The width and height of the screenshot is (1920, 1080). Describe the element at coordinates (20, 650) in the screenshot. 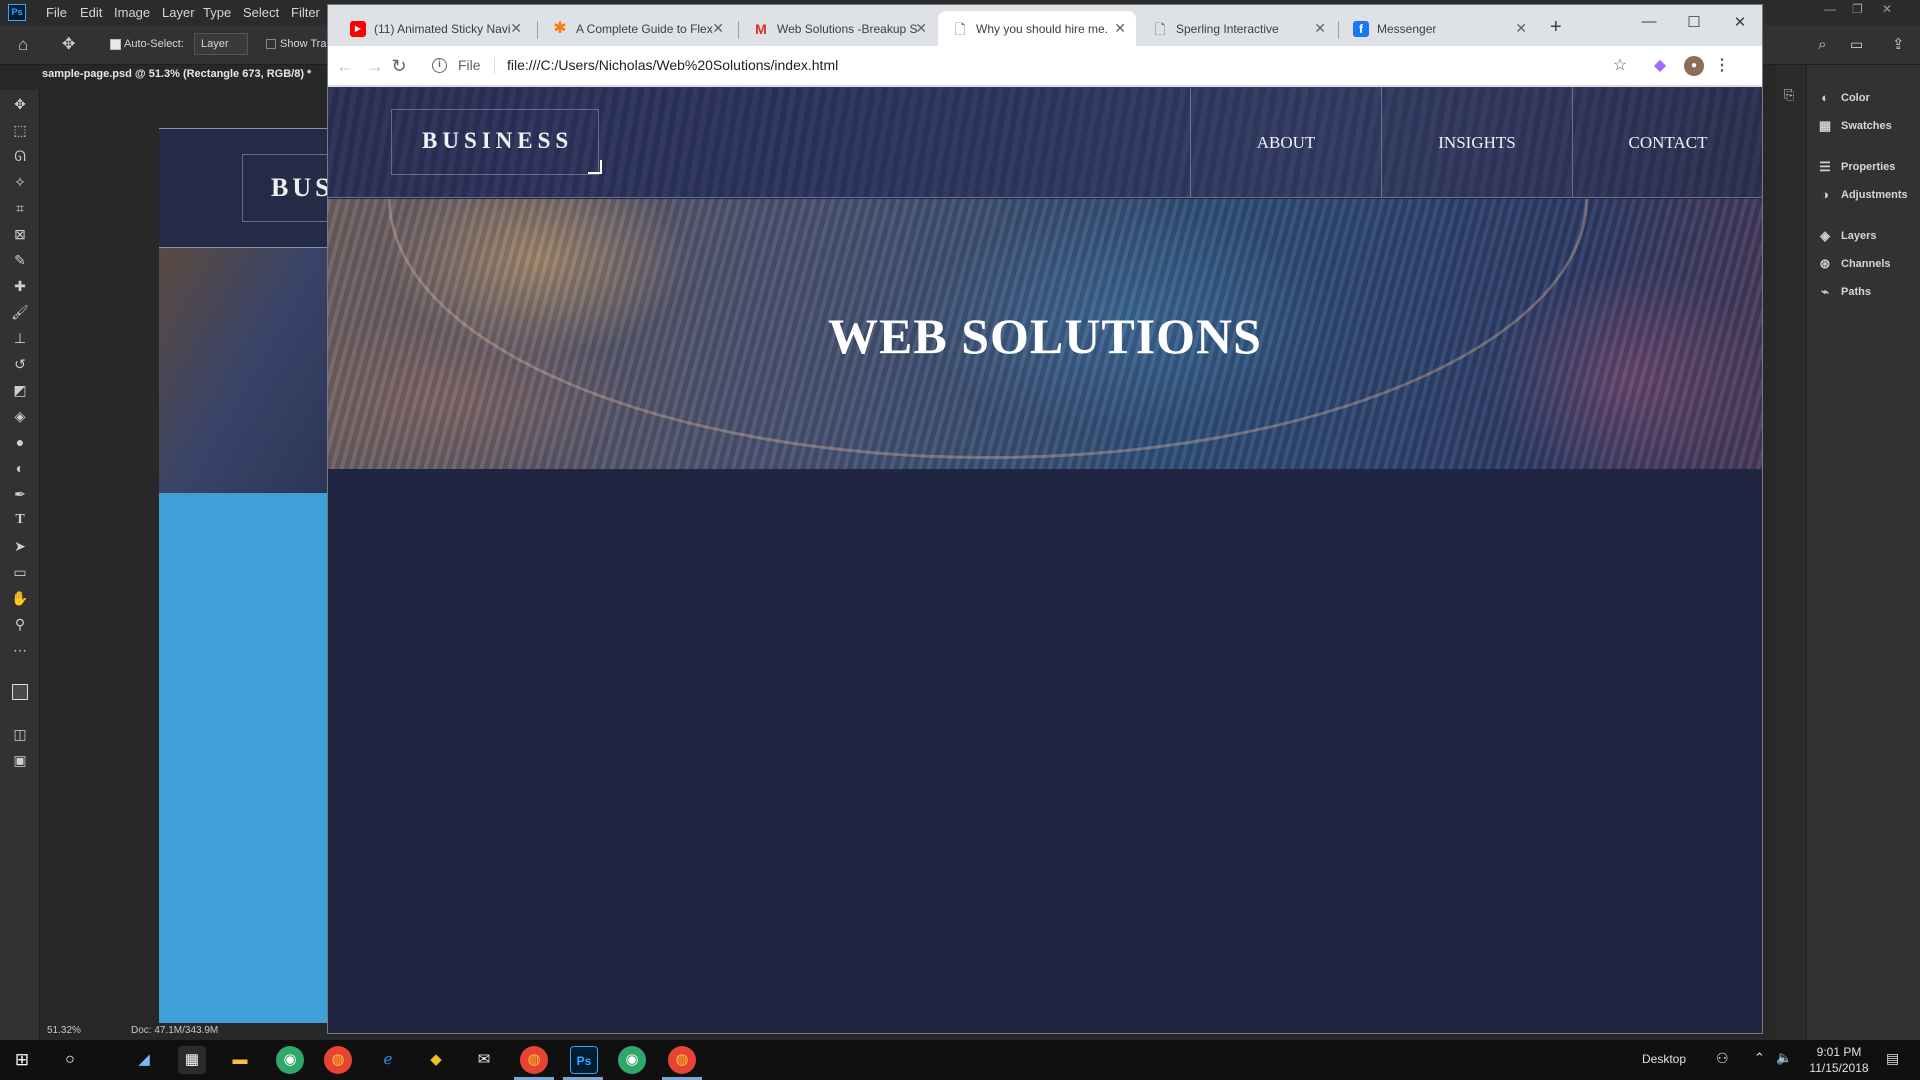

I see `more-tools-icon: ⋯` at that location.